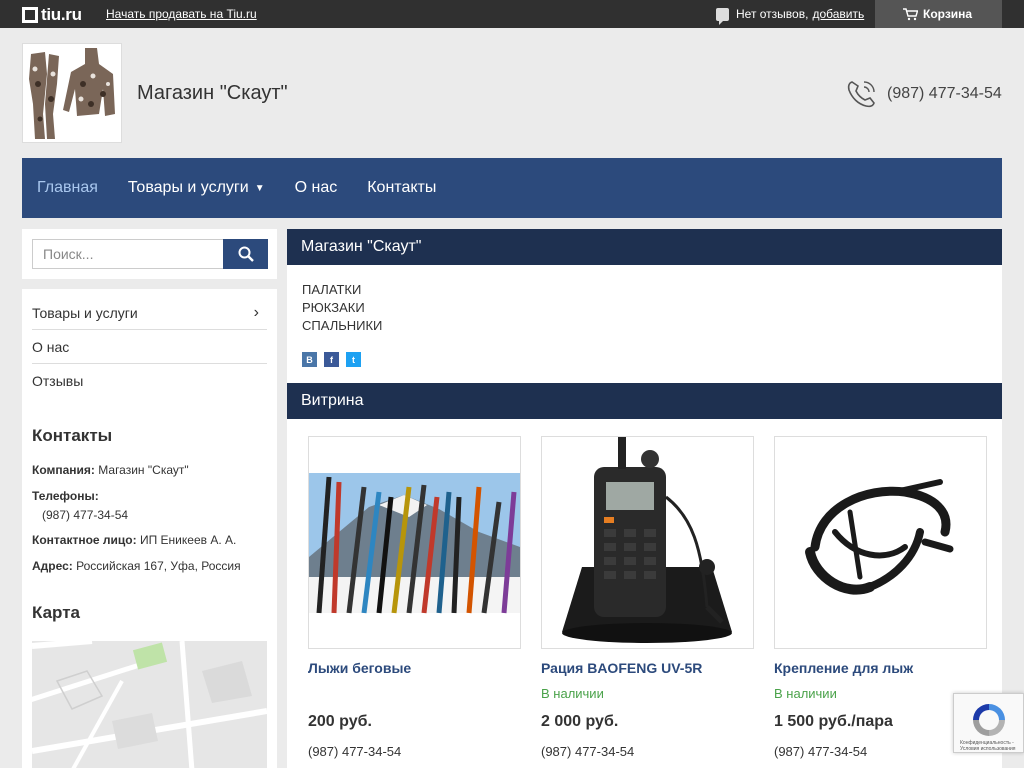 The image size is (1024, 768). What do you see at coordinates (644, 324) in the screenshot?
I see `about-content: ПАЛАТКИ РЮКЗАКИ СПАЛЬНИКИ В f t` at bounding box center [644, 324].